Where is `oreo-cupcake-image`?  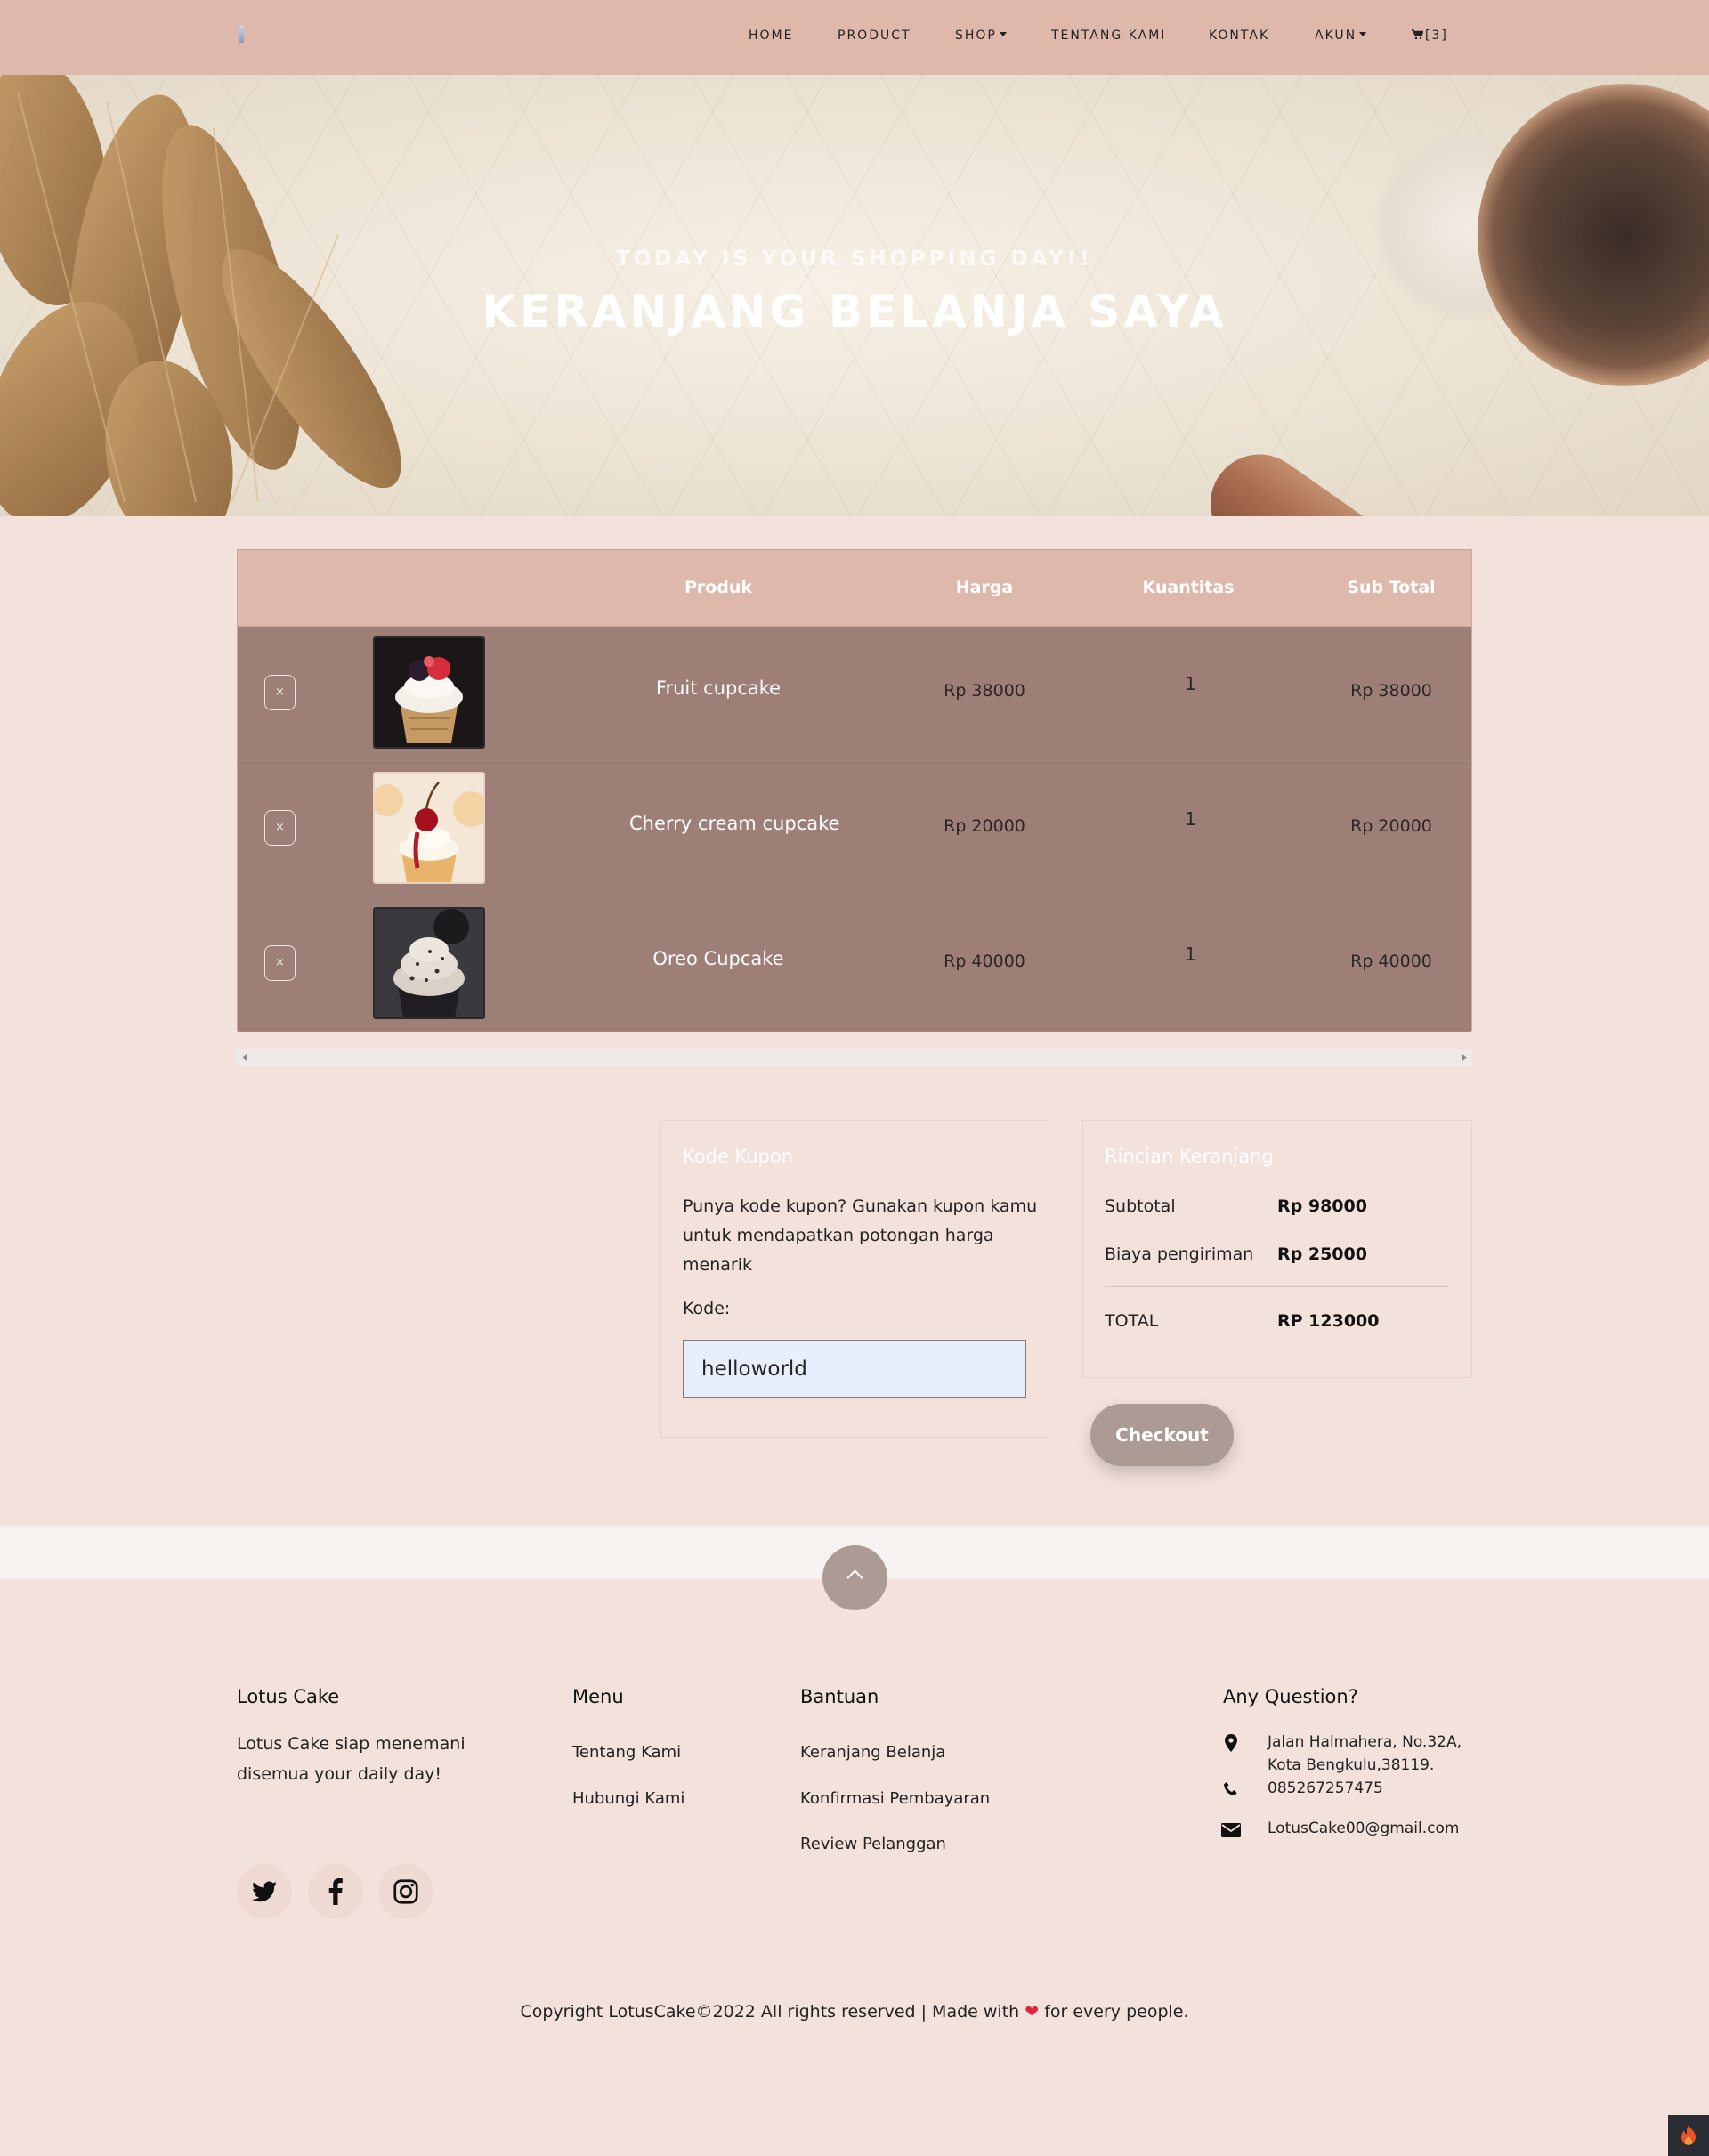
oreo-cupcake-image is located at coordinates (429, 963).